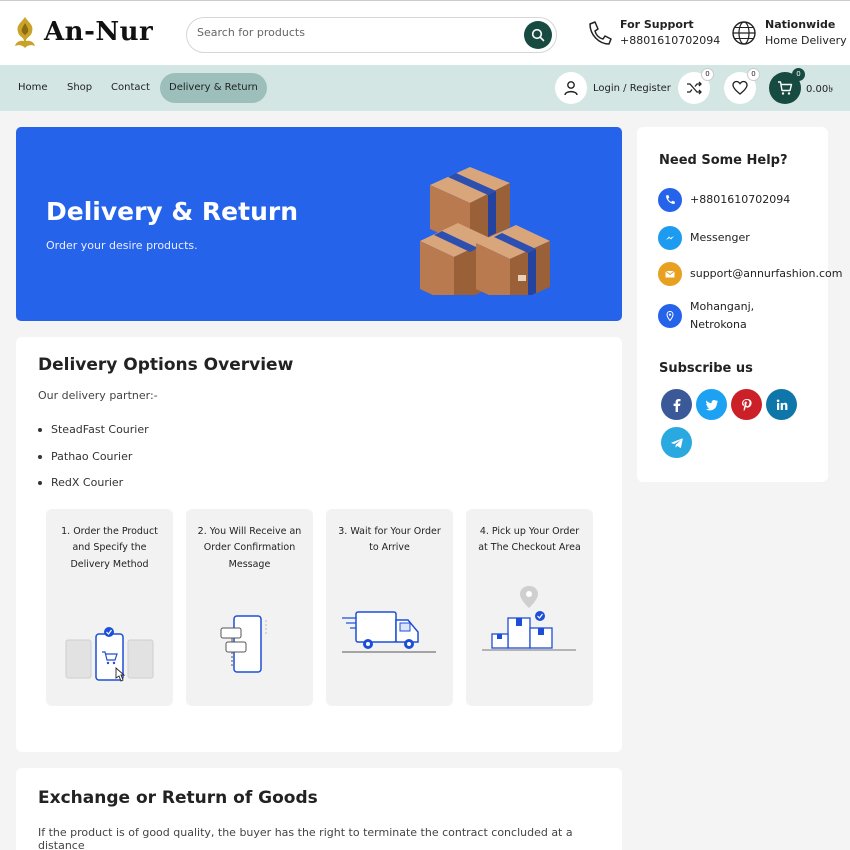 The width and height of the screenshot is (850, 850). I want to click on support-info: For Support +8801610702094, so click(653, 33).